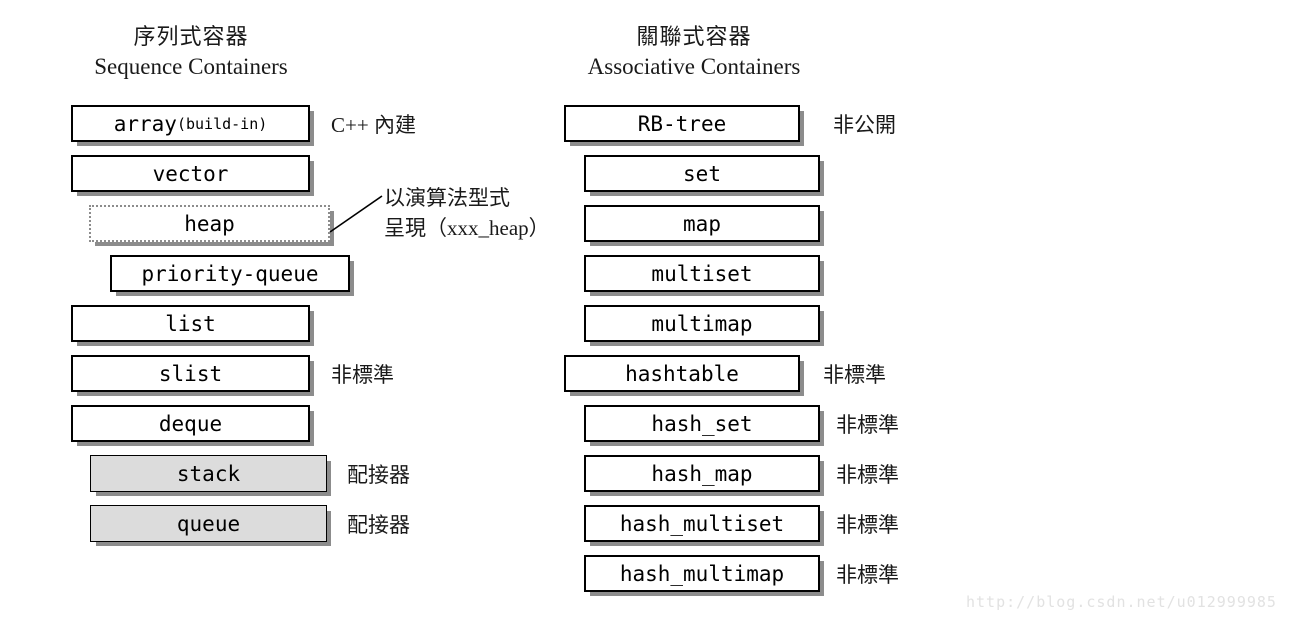 The image size is (1289, 624). Describe the element at coordinates (191, 66) in the screenshot. I see `sequence-heading-latin: Sequence Containers` at that location.